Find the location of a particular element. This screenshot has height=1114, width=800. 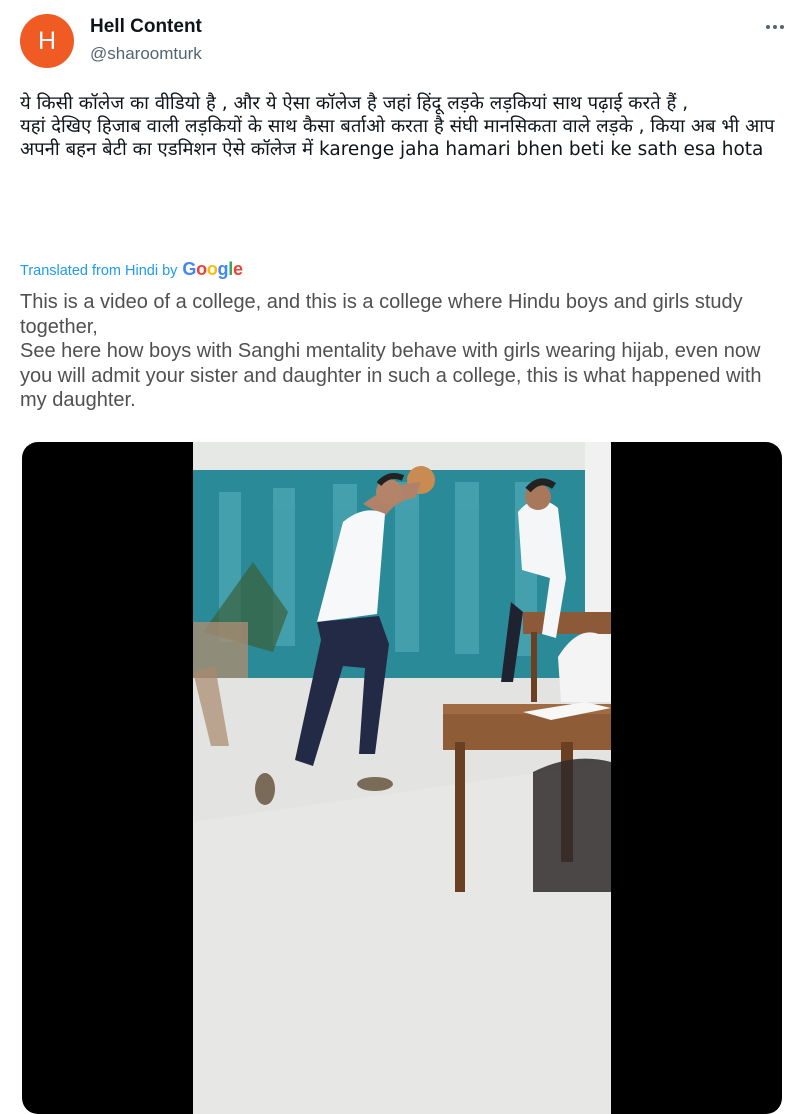

avatar-letter: H is located at coordinates (47, 40).